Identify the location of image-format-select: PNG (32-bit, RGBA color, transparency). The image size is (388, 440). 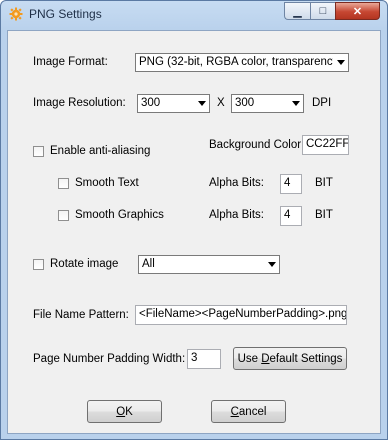
(242, 62).